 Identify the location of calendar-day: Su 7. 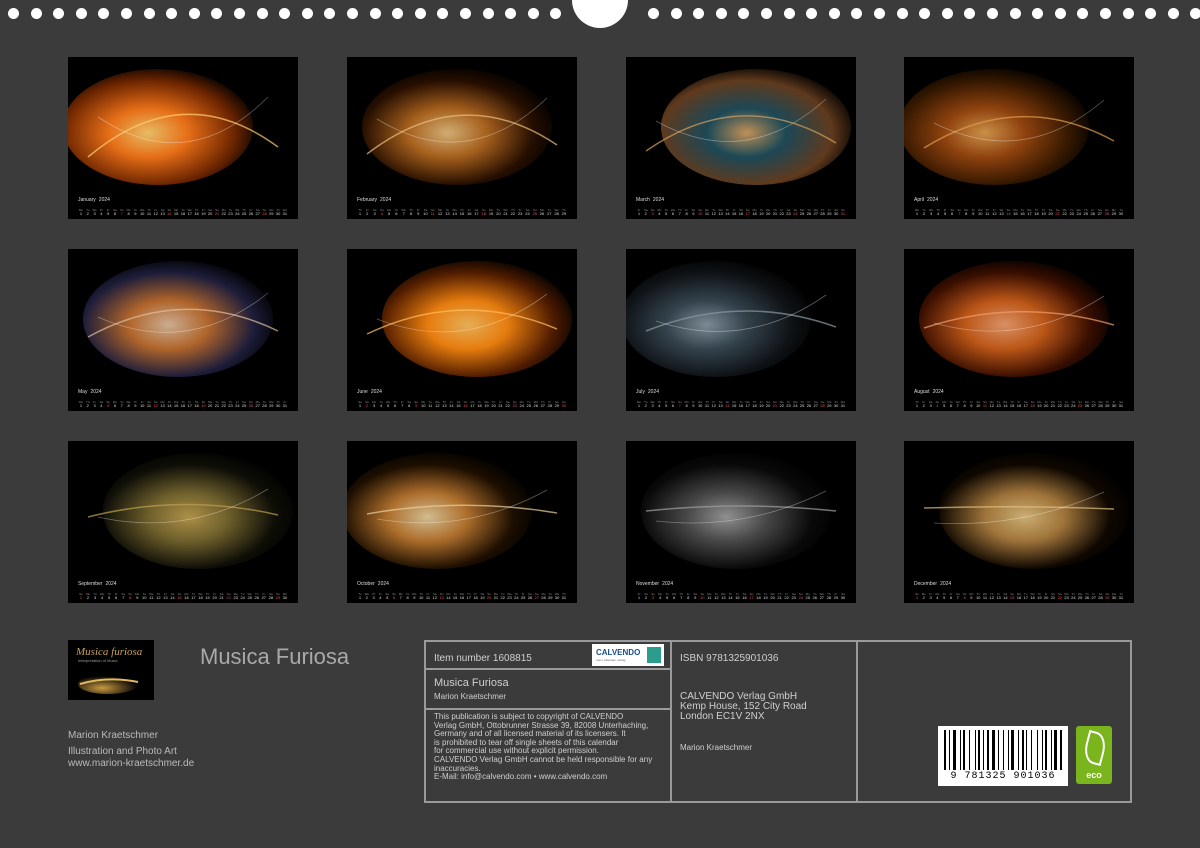
(121, 212).